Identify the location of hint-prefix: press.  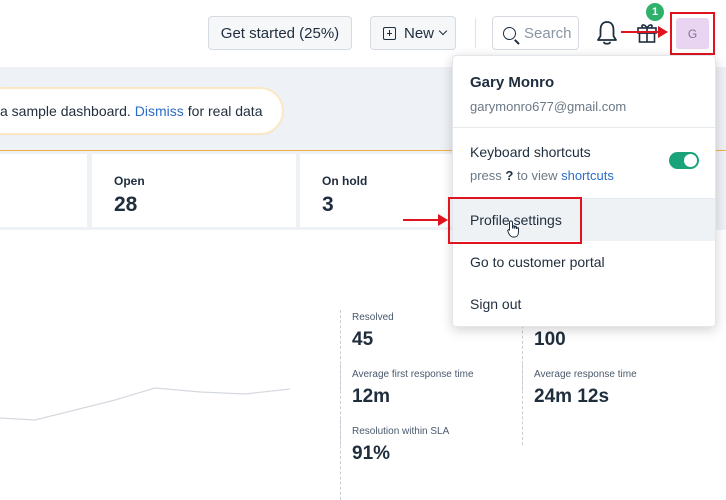
(486, 175).